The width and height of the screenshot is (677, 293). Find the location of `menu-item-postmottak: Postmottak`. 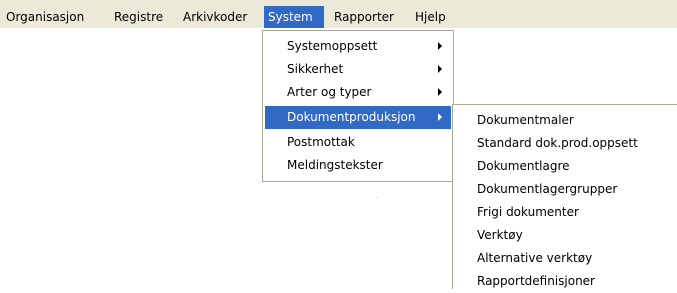

menu-item-postmottak: Postmottak is located at coordinates (358, 142).